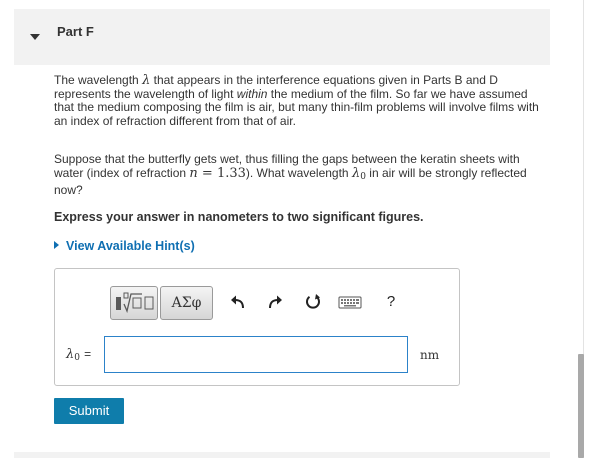 The width and height of the screenshot is (592, 458). I want to click on n-symbol: n, so click(193, 173).